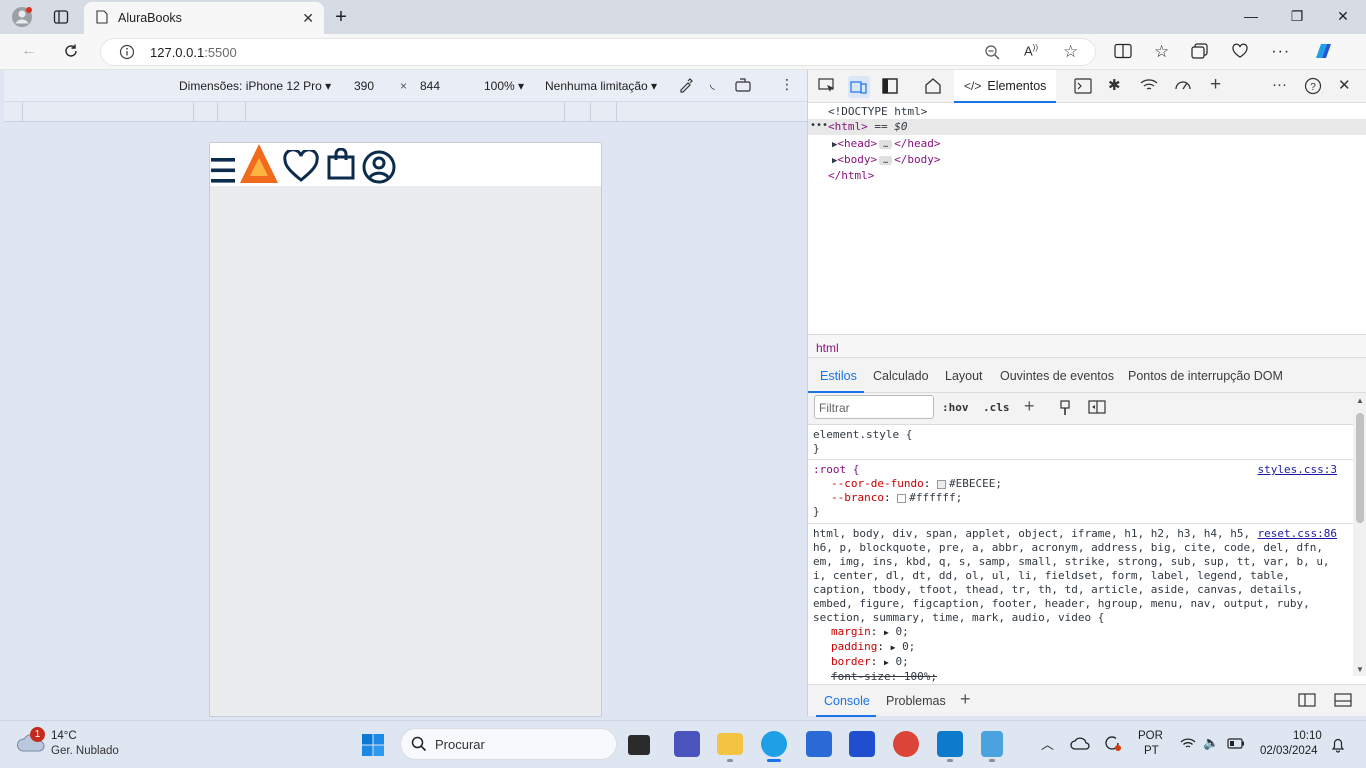 This screenshot has height=768, width=1366. Describe the element at coordinates (1161, 52) in the screenshot. I see `favorites-icon: ☆` at that location.